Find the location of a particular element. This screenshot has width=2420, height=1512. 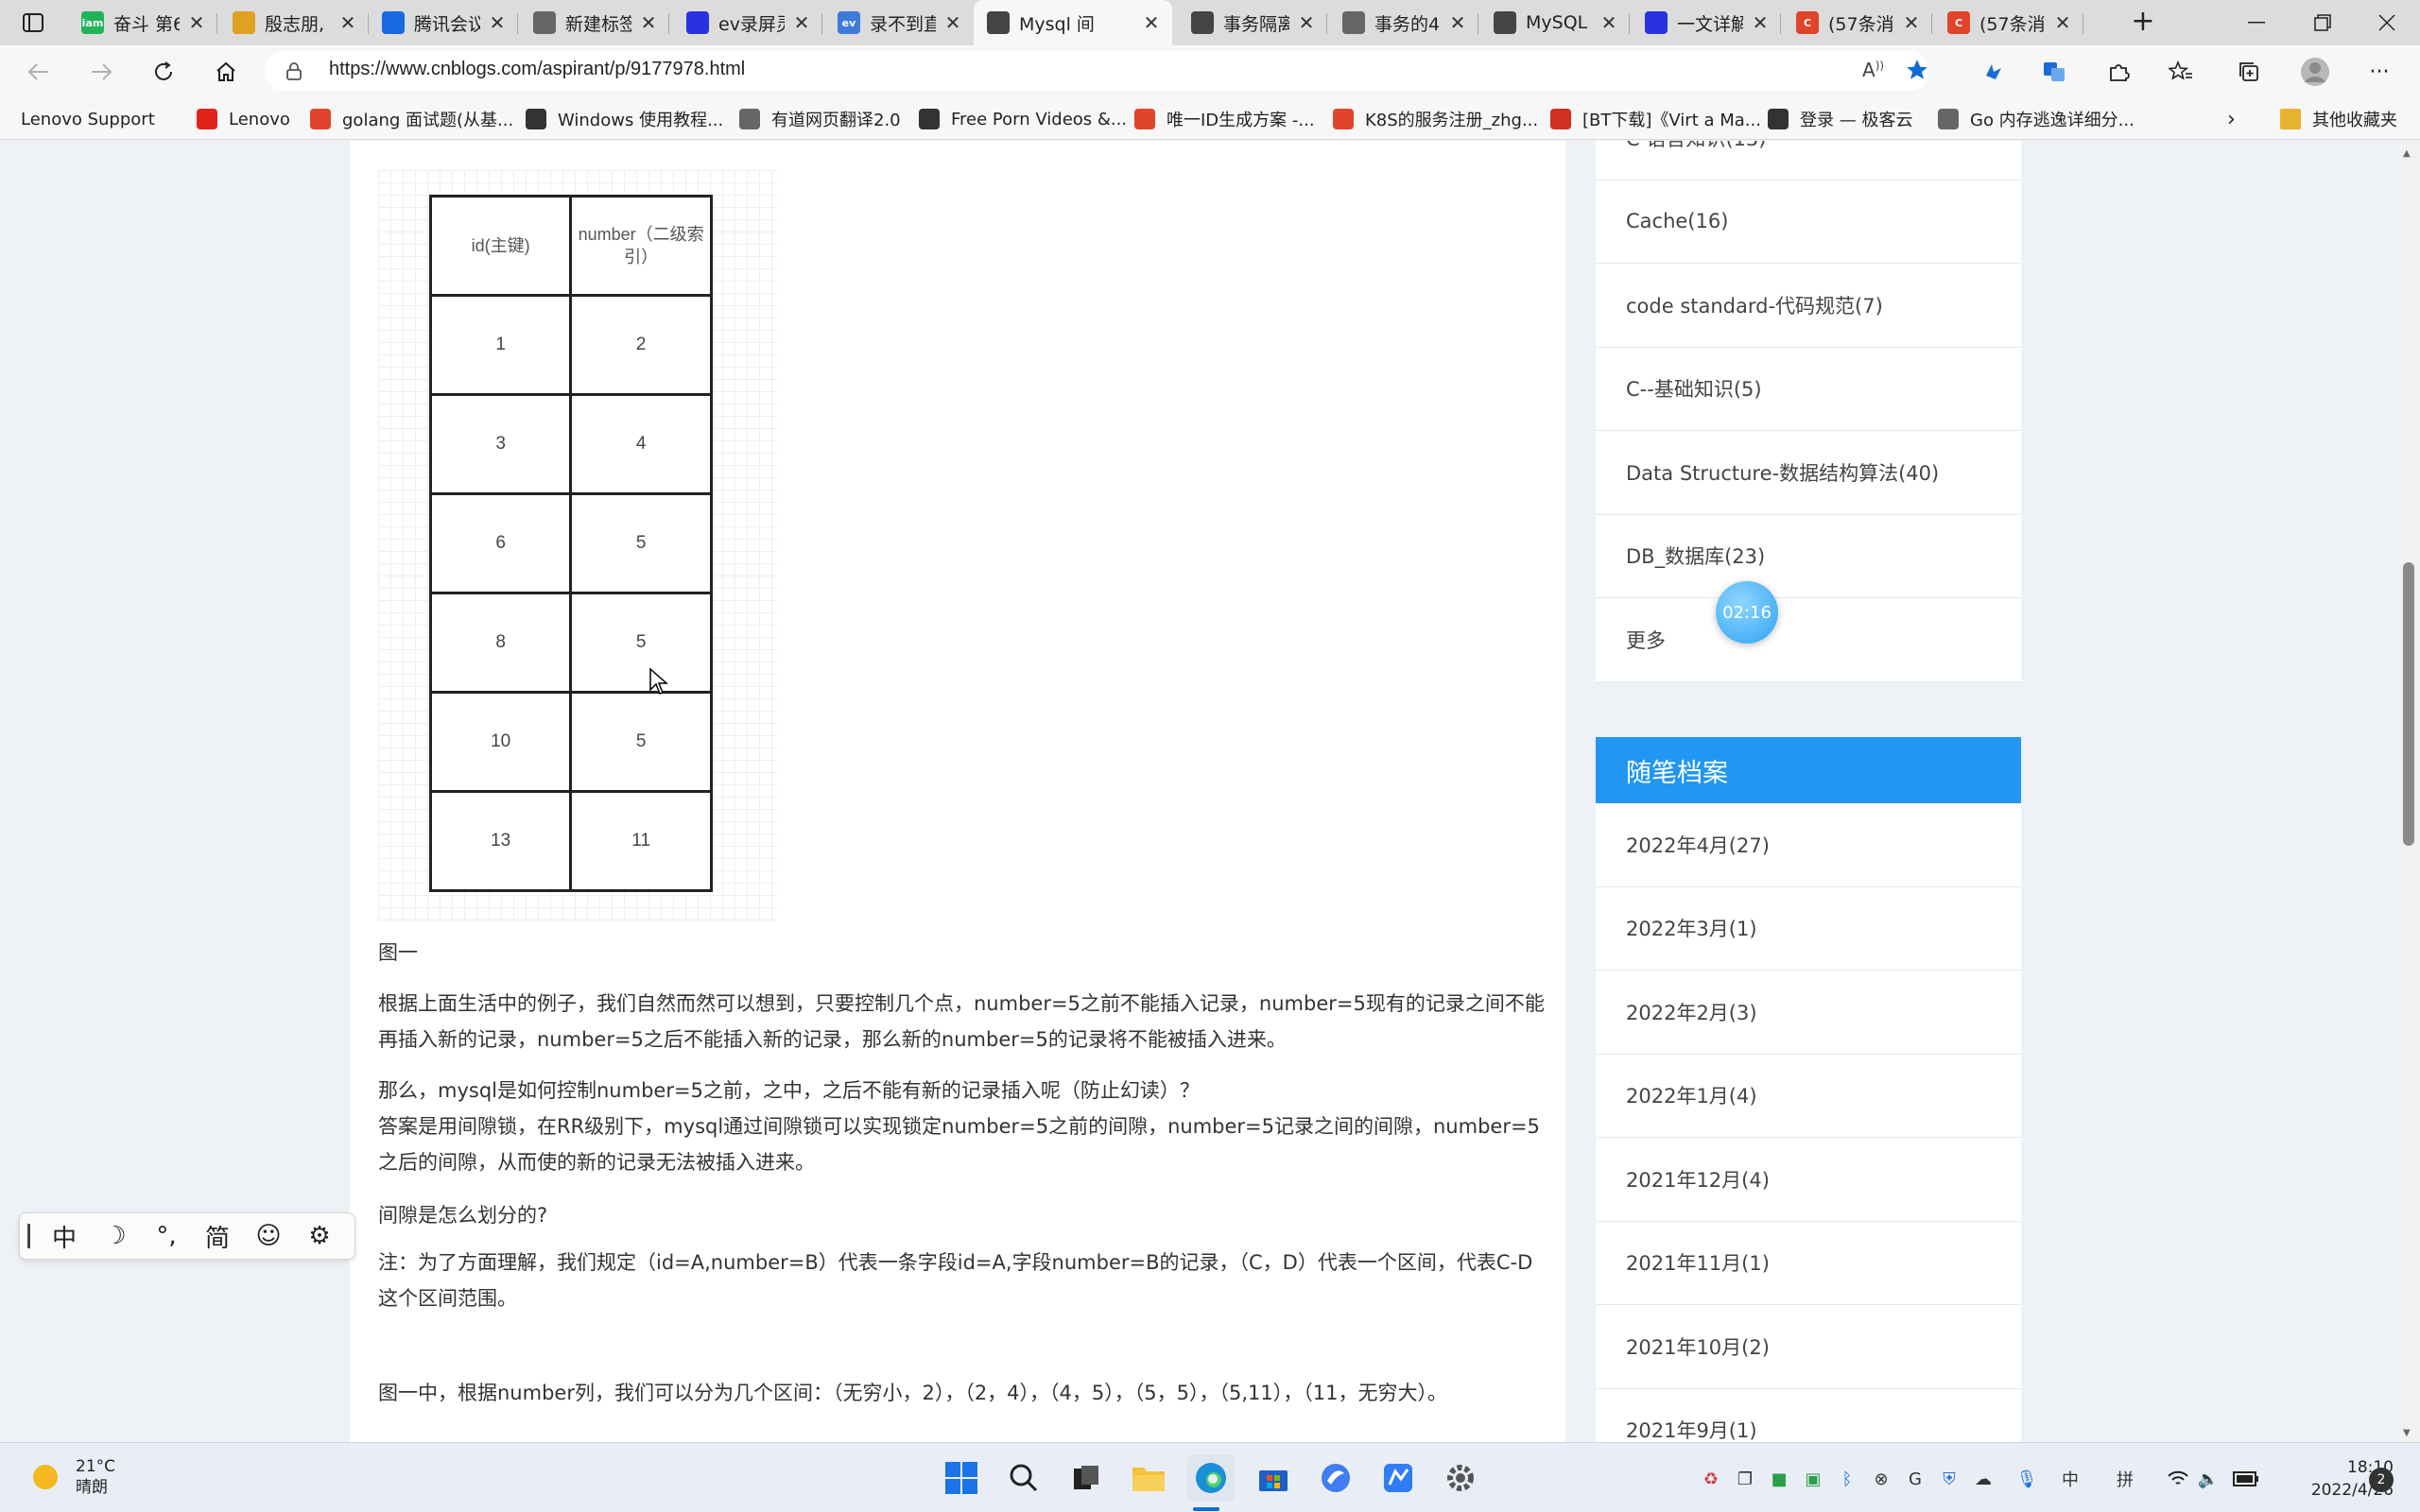

ime-chinese-toggle: 中 is located at coordinates (64, 1236).